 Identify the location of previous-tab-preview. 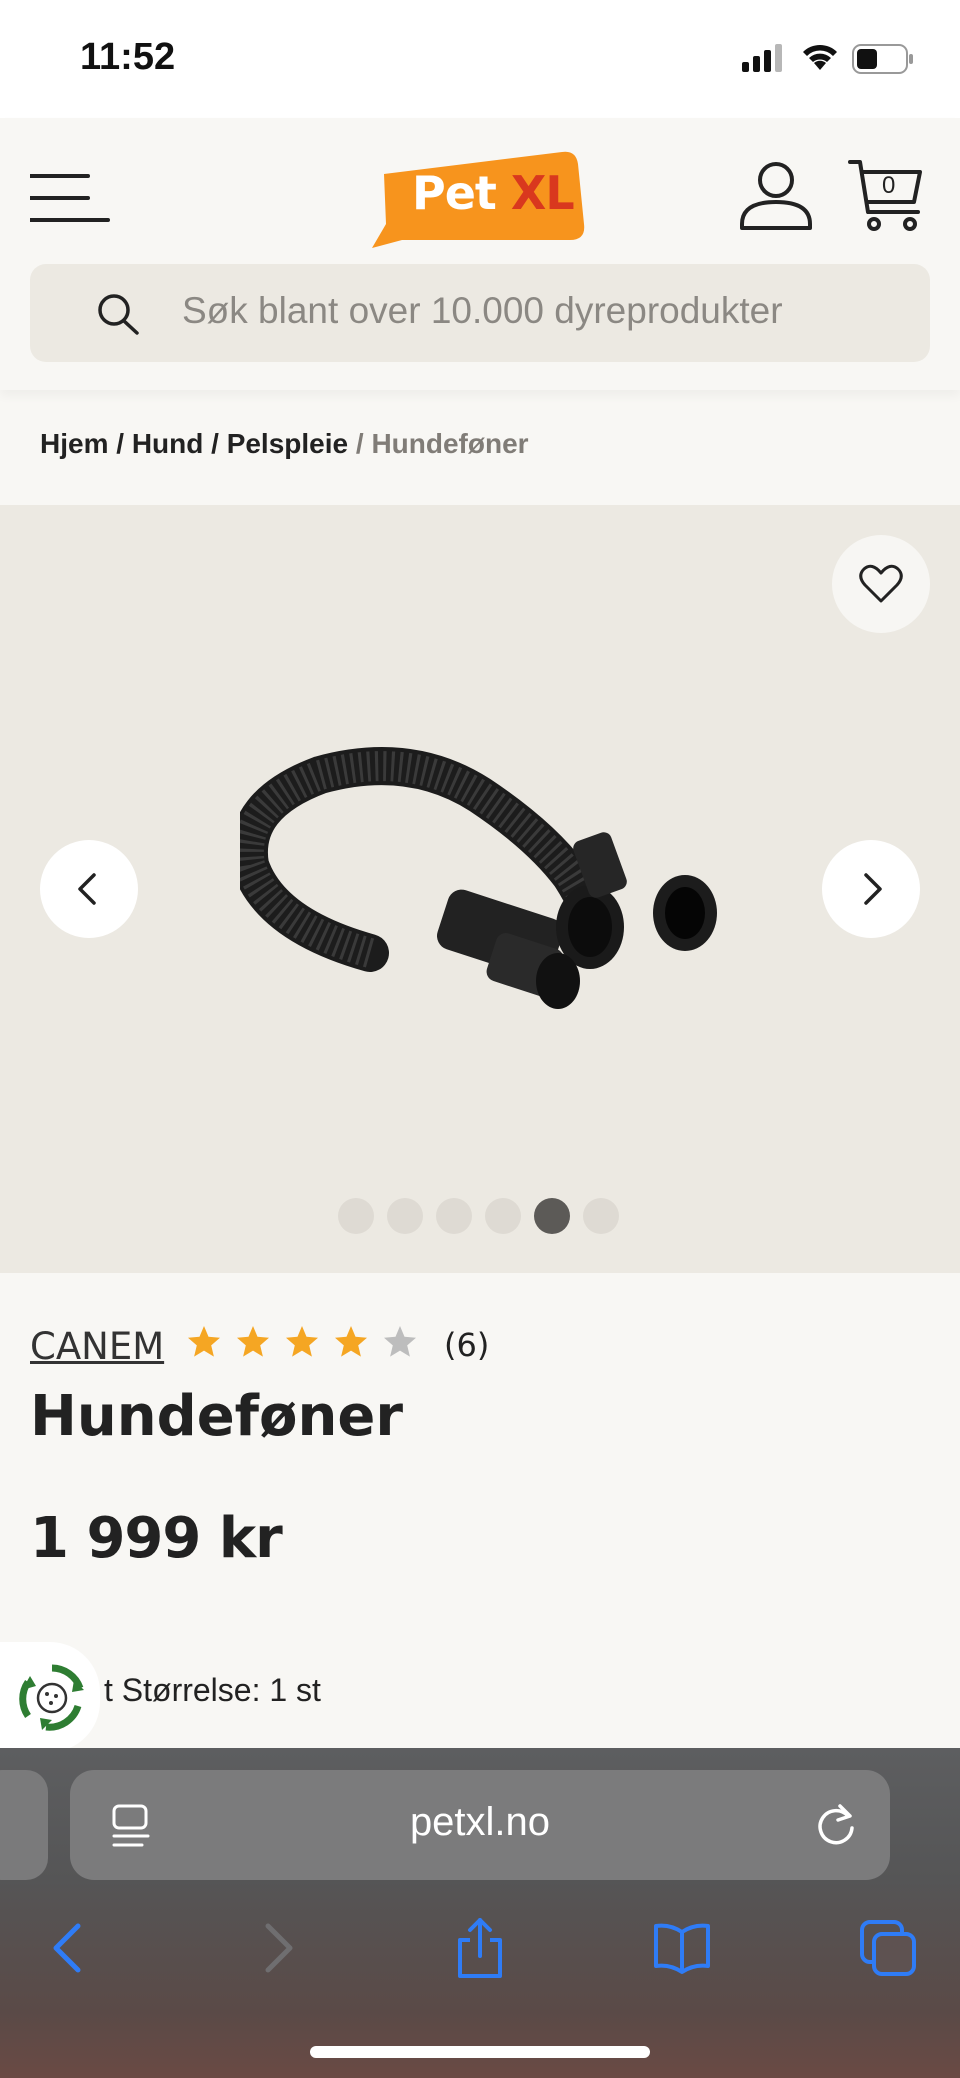
(24, 1825).